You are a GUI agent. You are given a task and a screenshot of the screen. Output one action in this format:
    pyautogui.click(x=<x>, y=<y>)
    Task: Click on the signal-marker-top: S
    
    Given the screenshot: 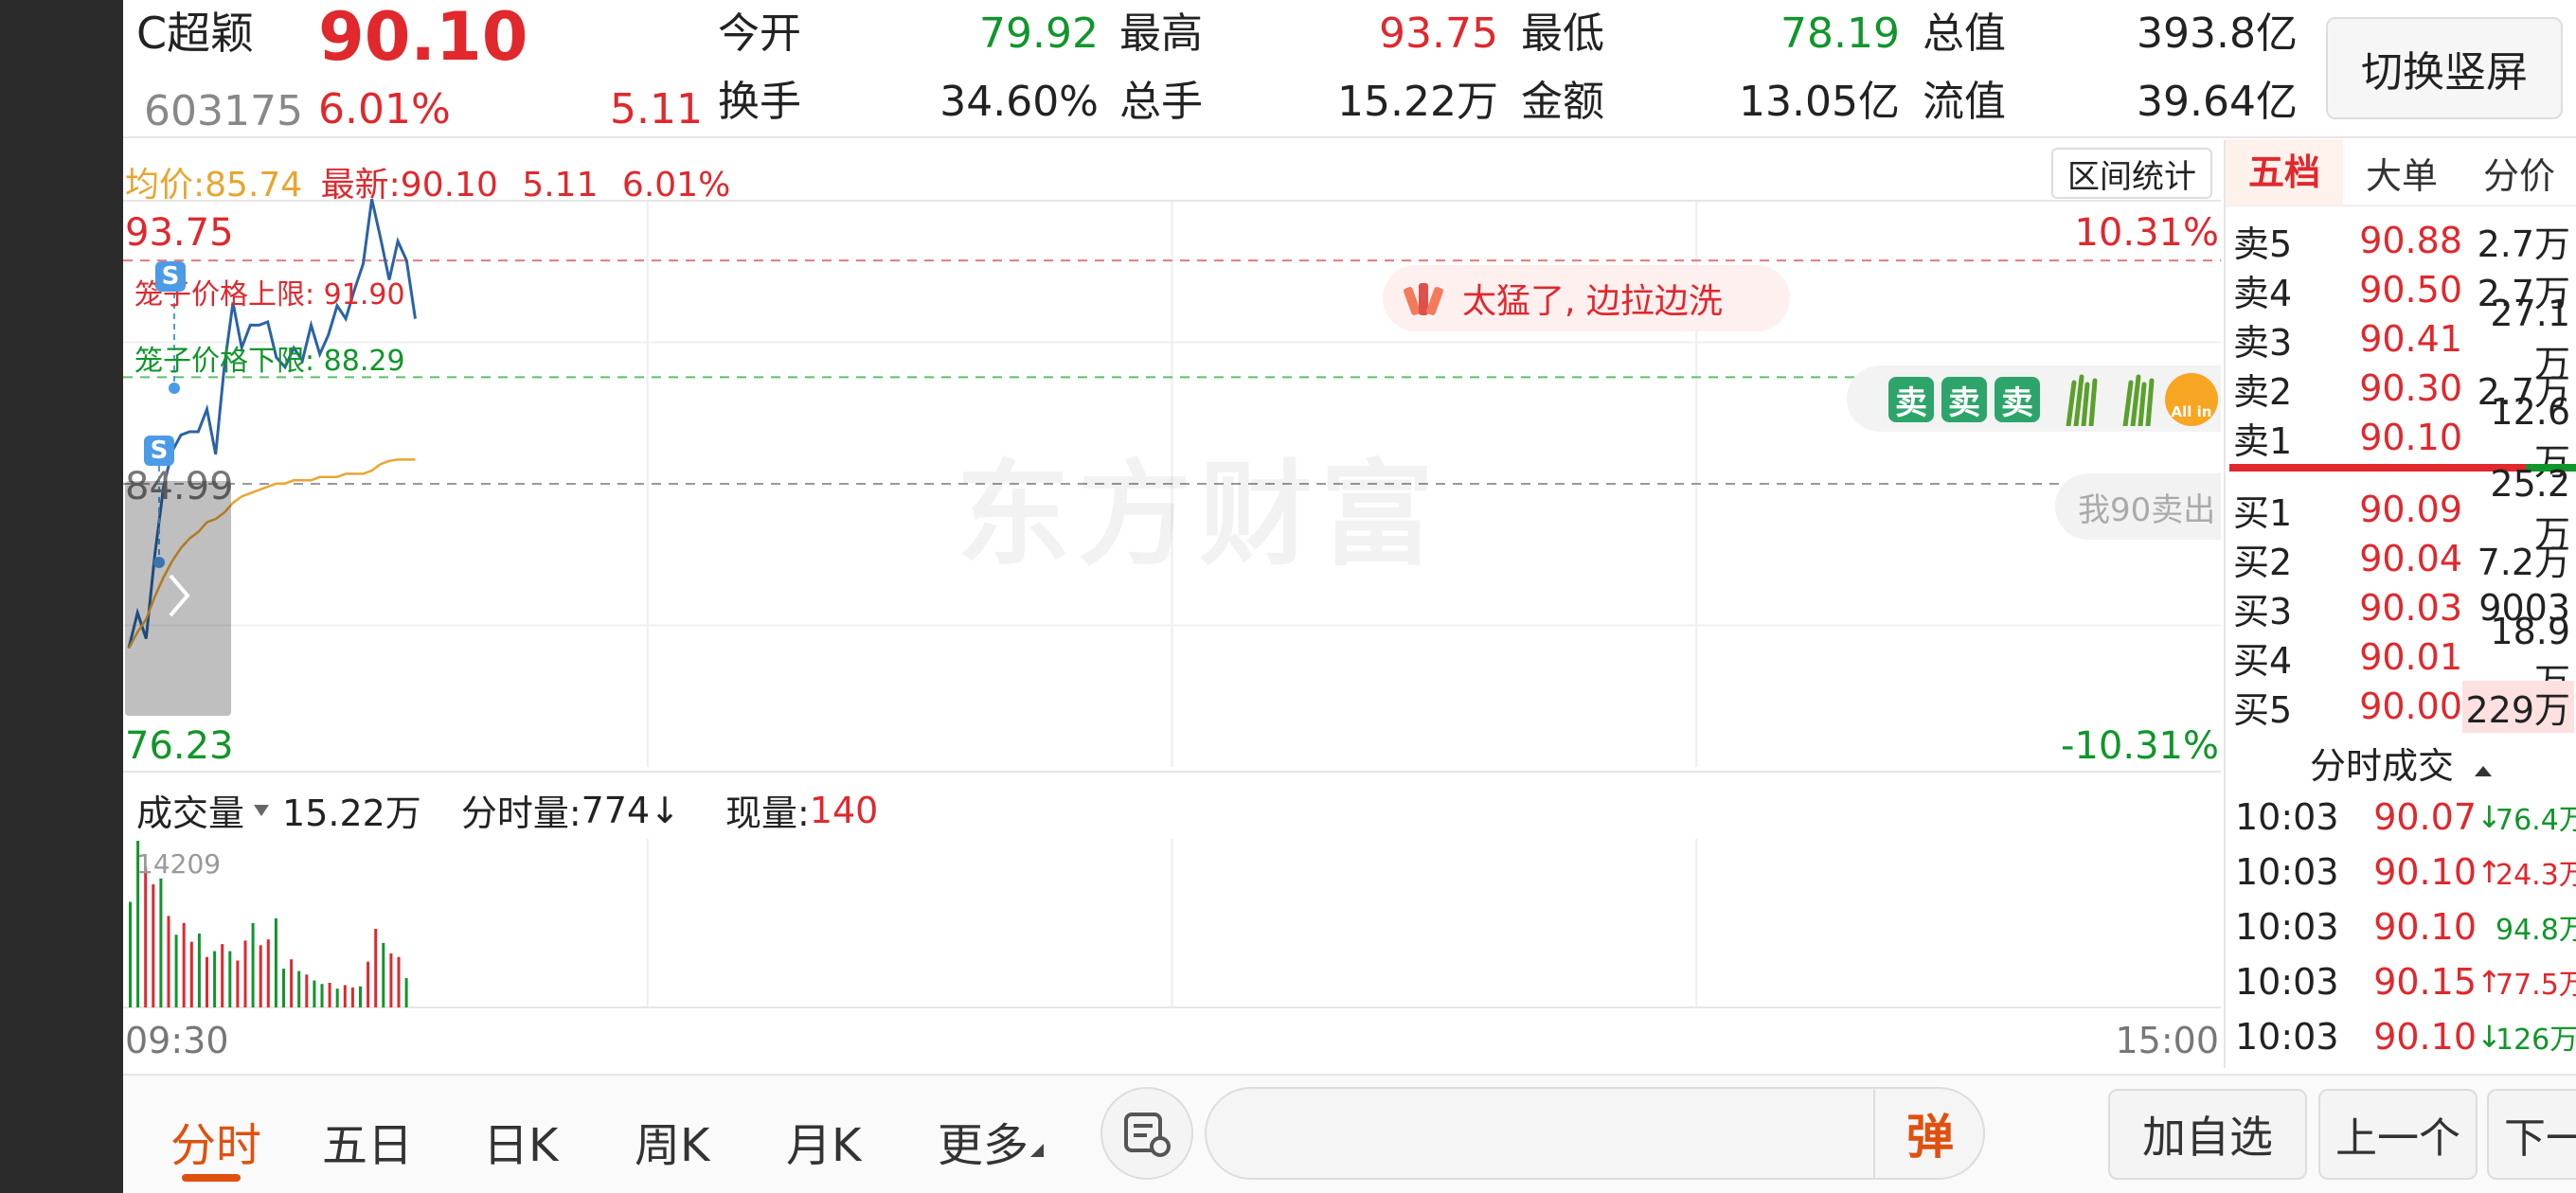 What is the action you would take?
    pyautogui.click(x=170, y=276)
    